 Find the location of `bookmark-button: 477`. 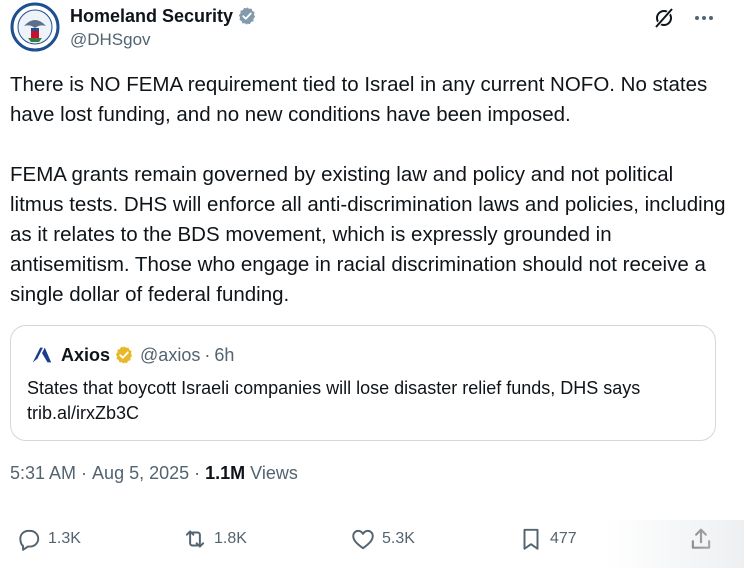

bookmark-button: 477 is located at coordinates (547, 539).